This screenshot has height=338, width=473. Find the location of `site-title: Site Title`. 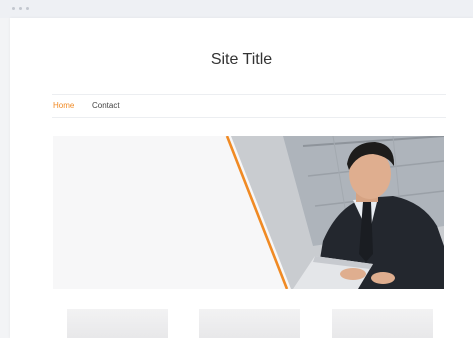

site-title: Site Title is located at coordinates (241, 59).